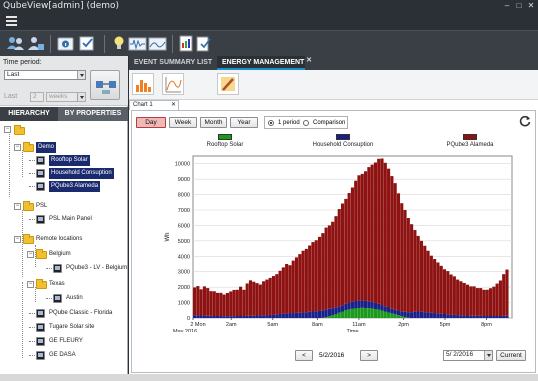 This screenshot has height=381, width=538. What do you see at coordinates (66, 341) in the screenshot?
I see `tree-item: GE FLEURY` at bounding box center [66, 341].